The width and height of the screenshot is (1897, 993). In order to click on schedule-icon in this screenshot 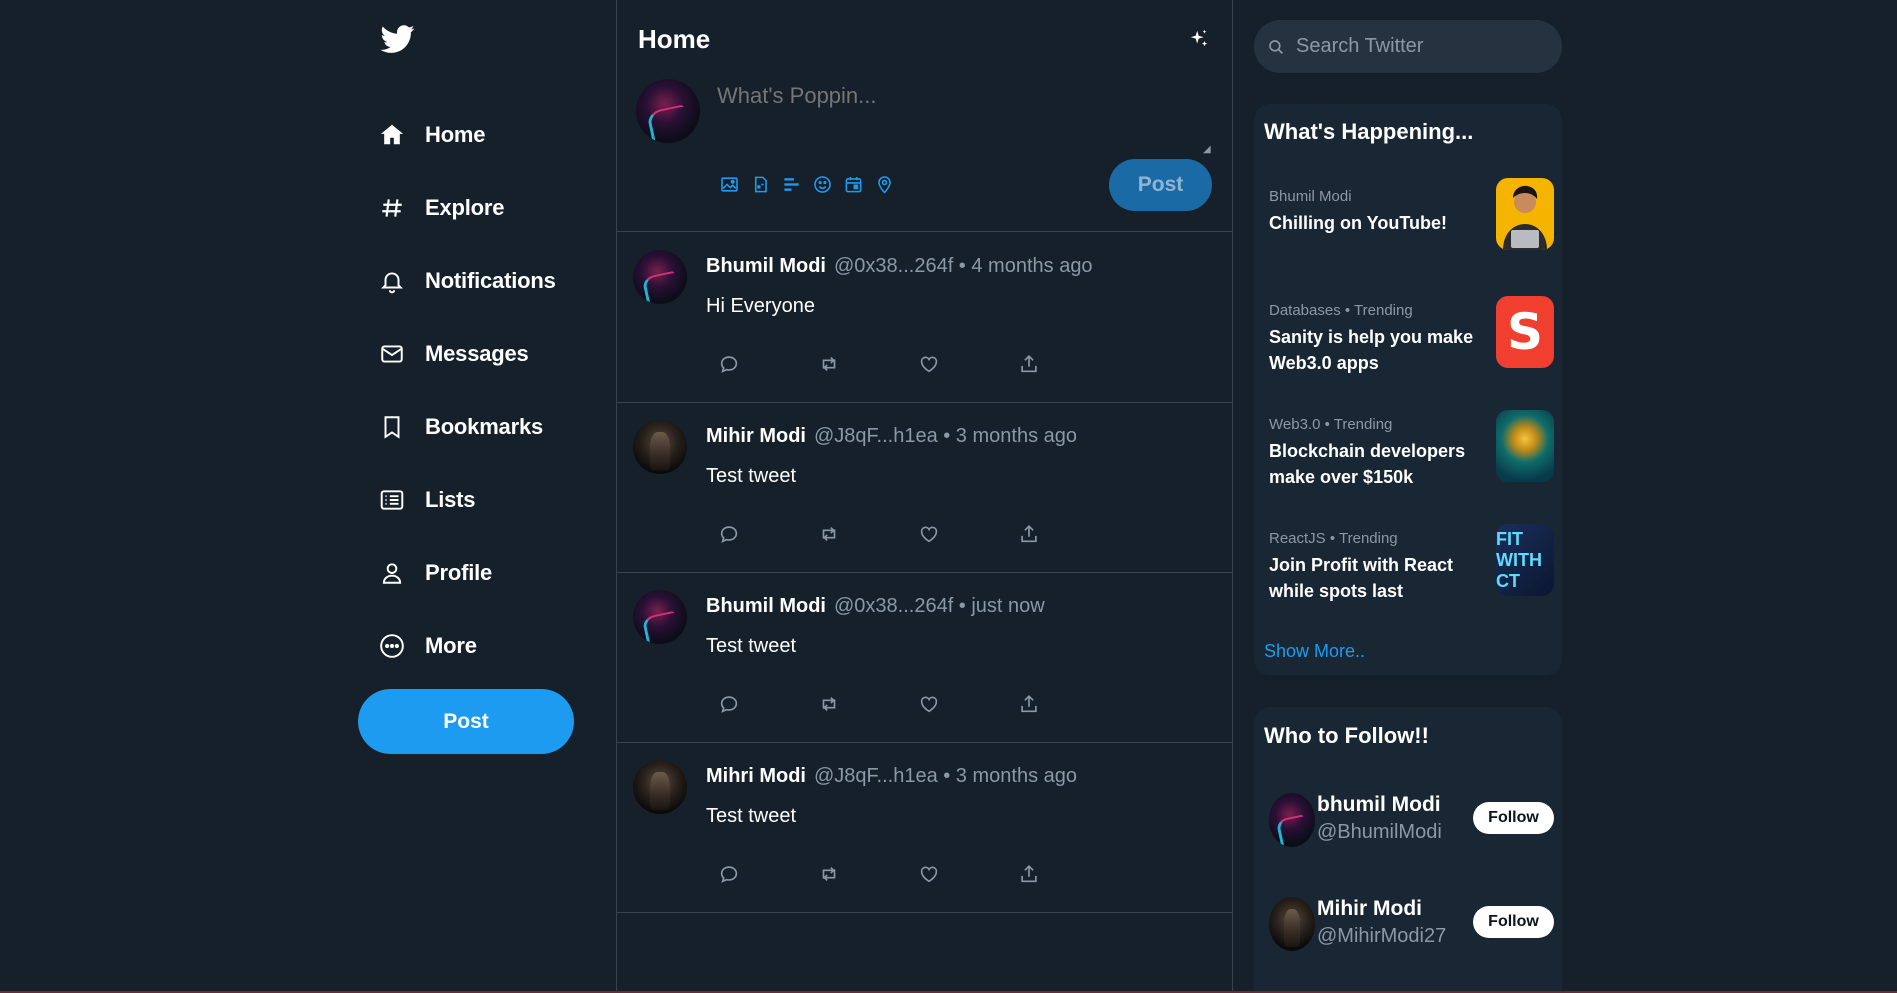, I will do `click(853, 184)`.